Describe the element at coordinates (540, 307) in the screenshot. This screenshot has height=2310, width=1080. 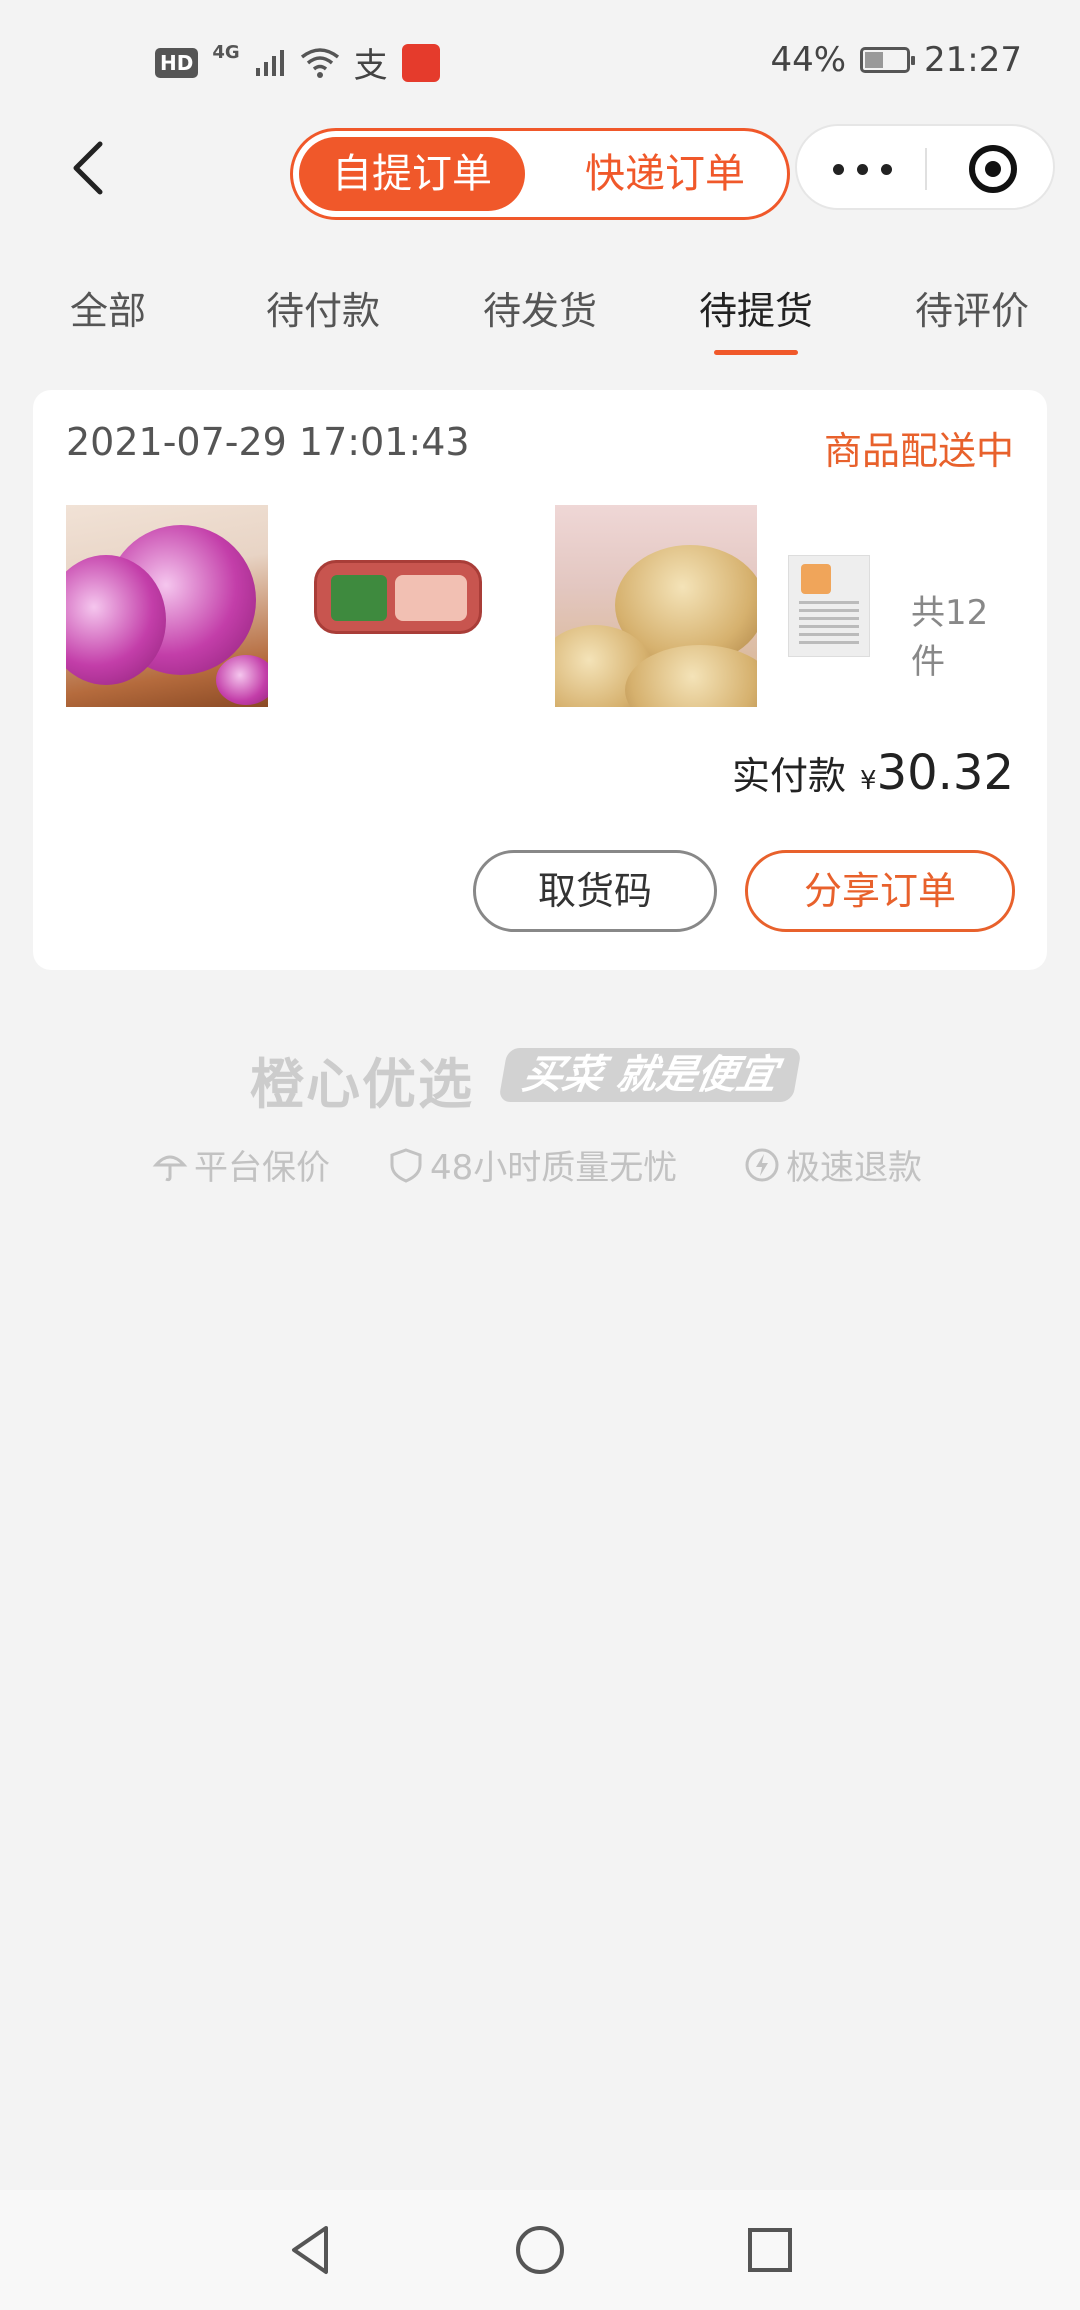
I see `tab-pending-shipment: 待发货` at that location.